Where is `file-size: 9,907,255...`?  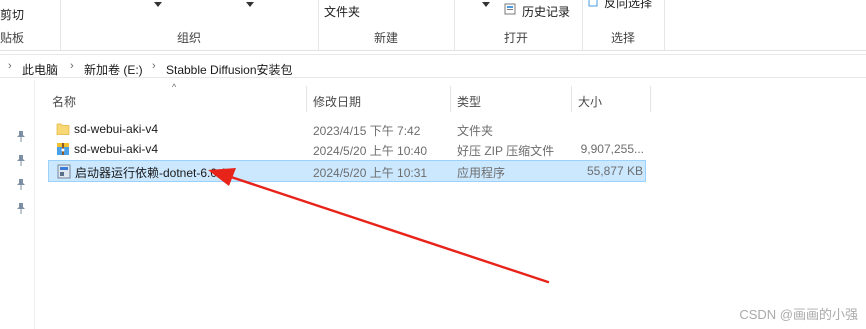
file-size: 9,907,255... is located at coordinates (612, 149).